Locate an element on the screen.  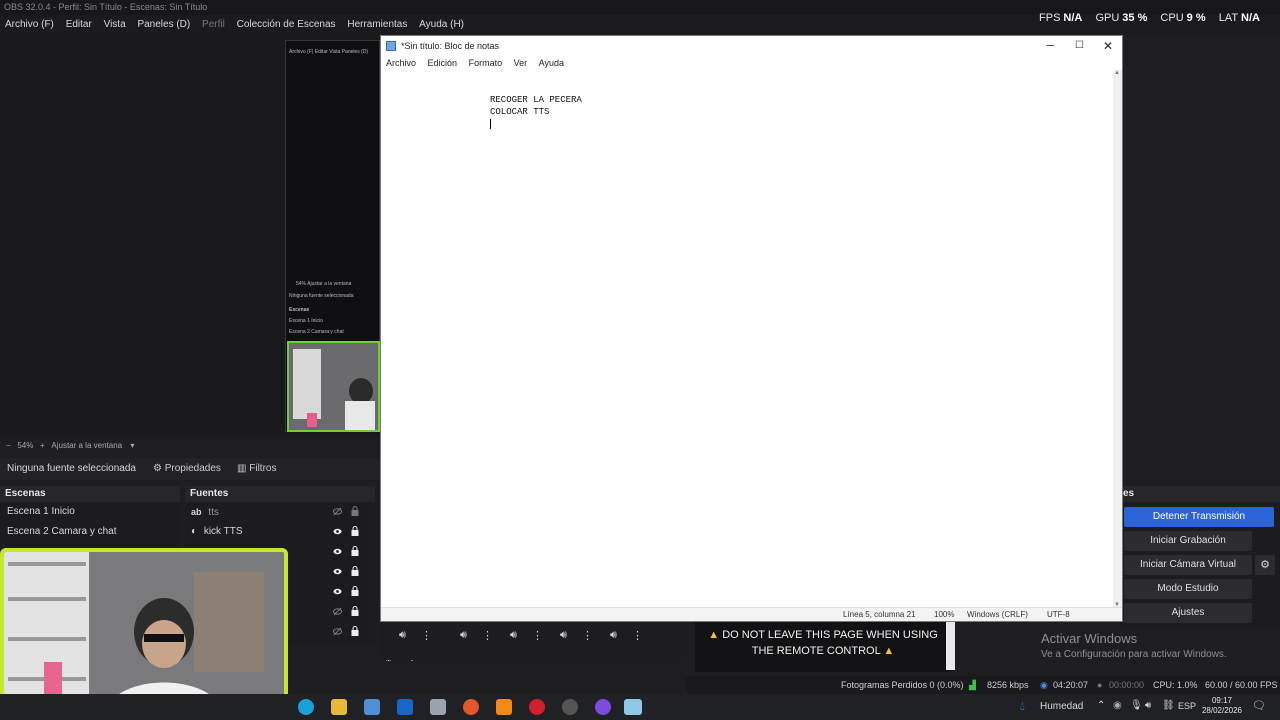
studio-mode-button: Modo Estudio is located at coordinates (1188, 589).